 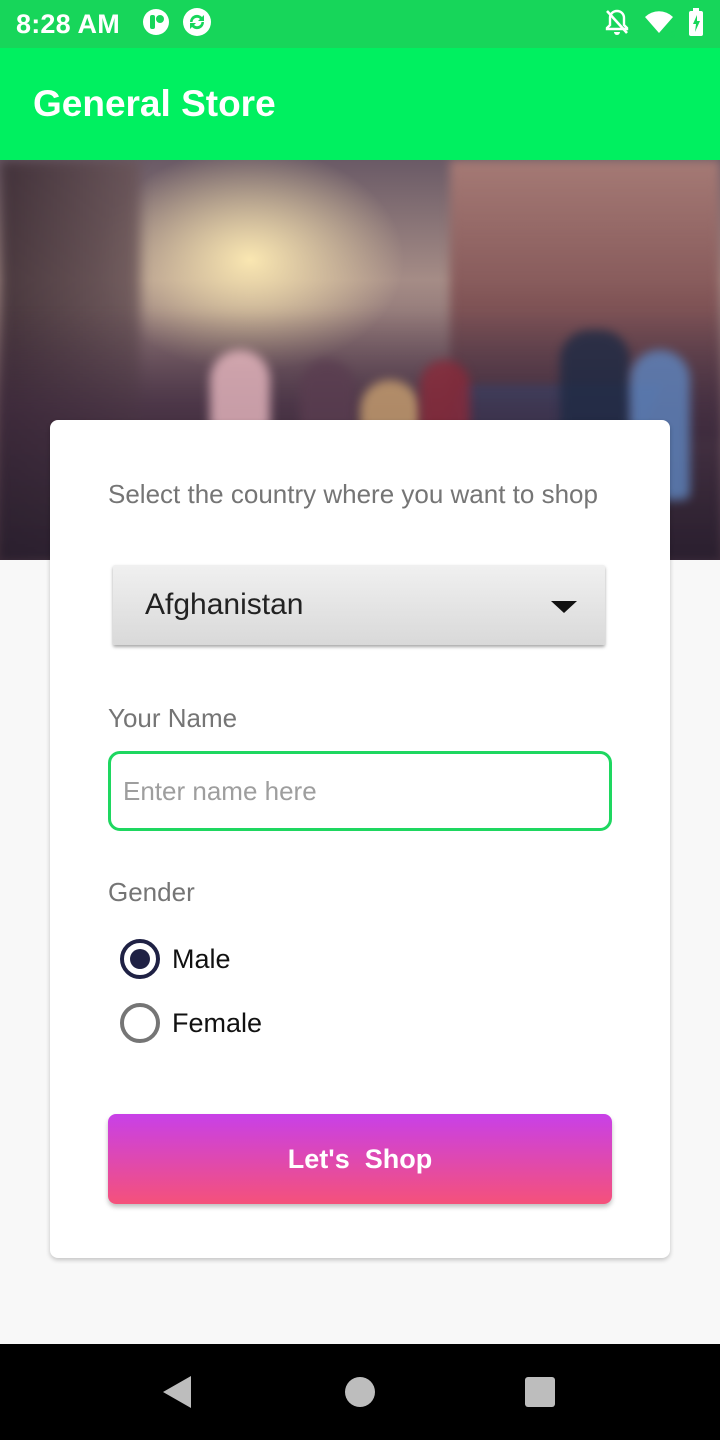 I want to click on country-selected-value: Afghanistan, so click(x=224, y=604).